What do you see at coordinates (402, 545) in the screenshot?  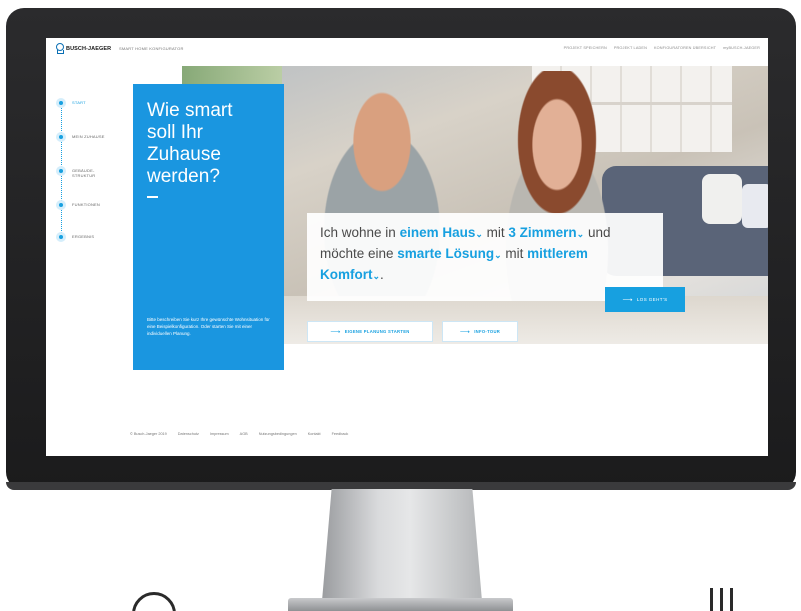 I see `monitor-stand` at bounding box center [402, 545].